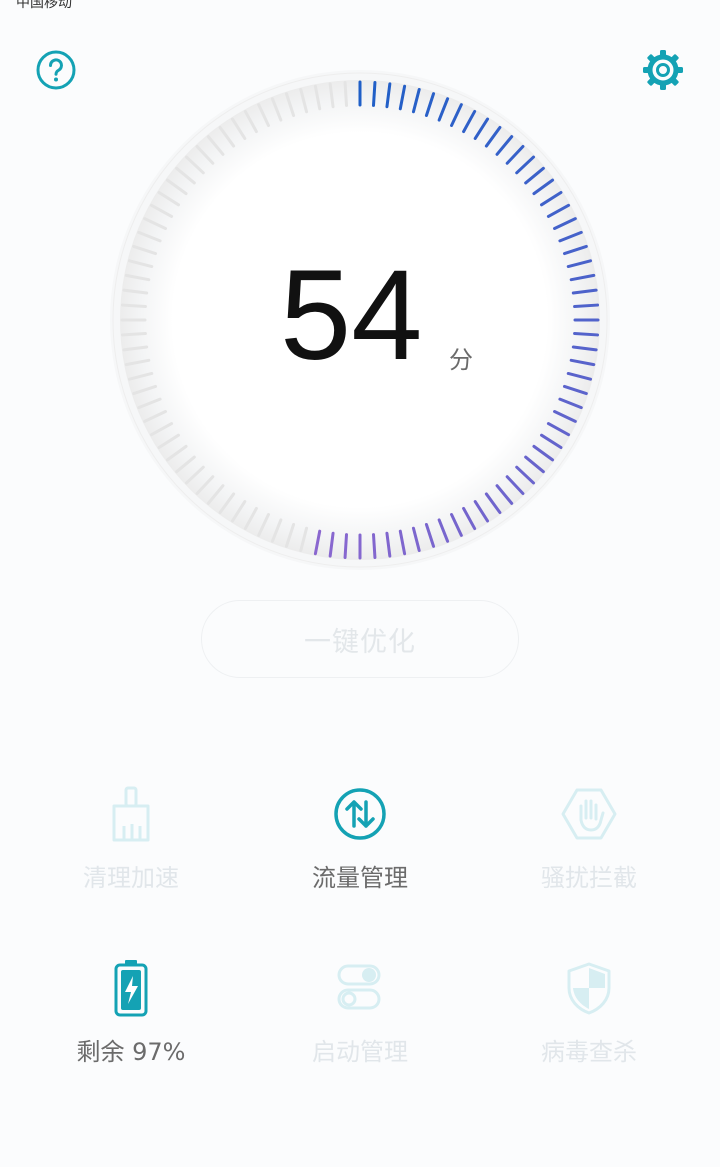 The width and height of the screenshot is (720, 1167). Describe the element at coordinates (360, 1018) in the screenshot. I see `tool-startup: 启动管理` at that location.